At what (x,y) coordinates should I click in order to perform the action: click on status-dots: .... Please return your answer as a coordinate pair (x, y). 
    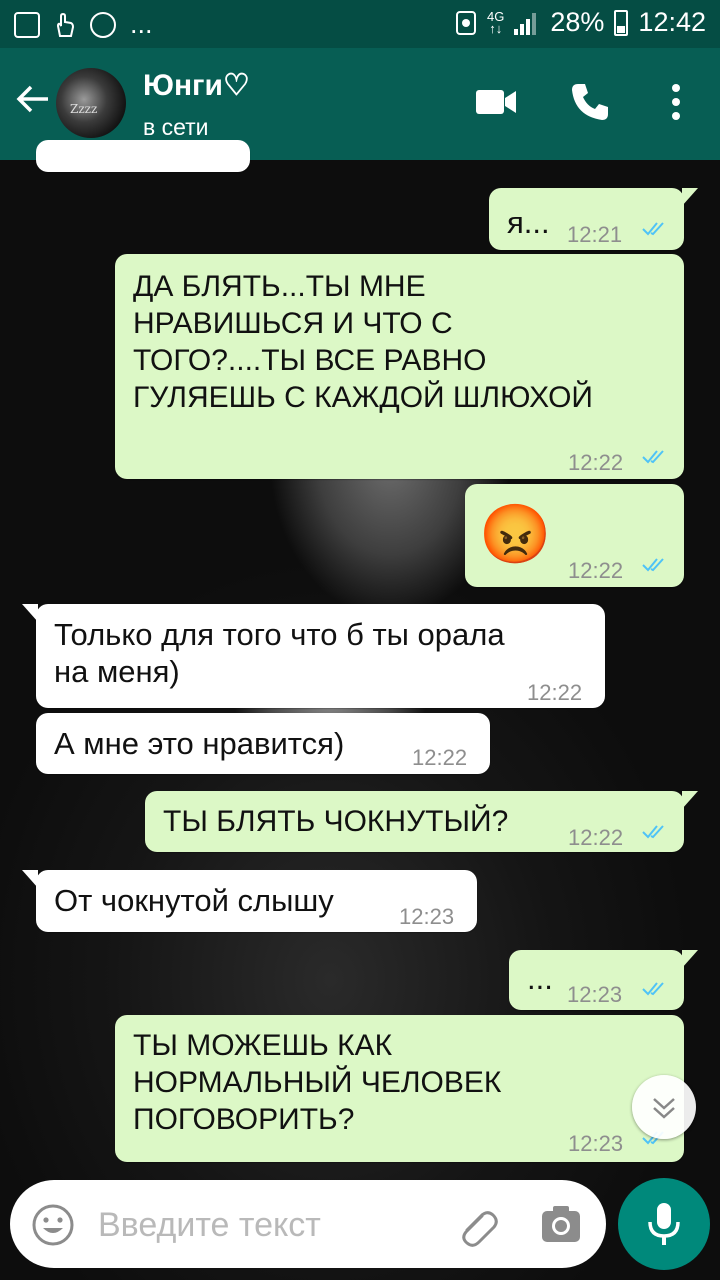
    Looking at the image, I should click on (141, 24).